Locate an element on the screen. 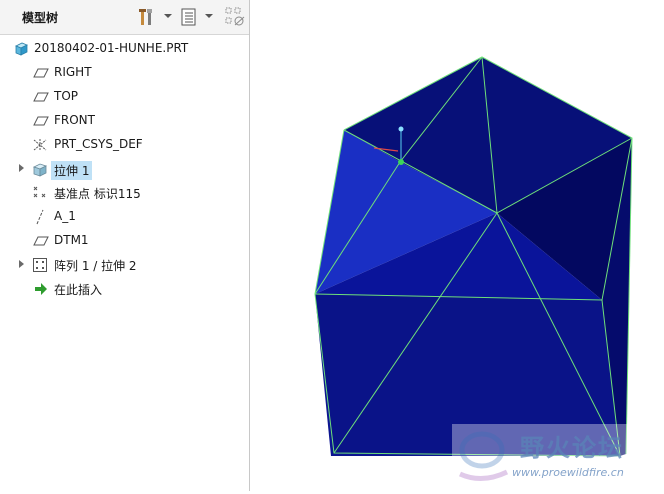 The image size is (664, 494). tree-columns-icon is located at coordinates (189, 17).